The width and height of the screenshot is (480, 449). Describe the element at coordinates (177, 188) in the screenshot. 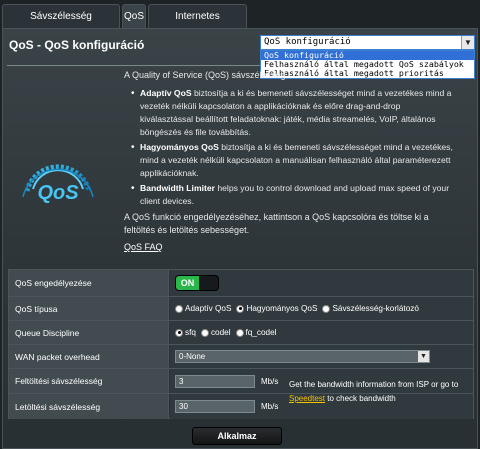

I see `bullet-title: Bandwidth Limiter` at that location.